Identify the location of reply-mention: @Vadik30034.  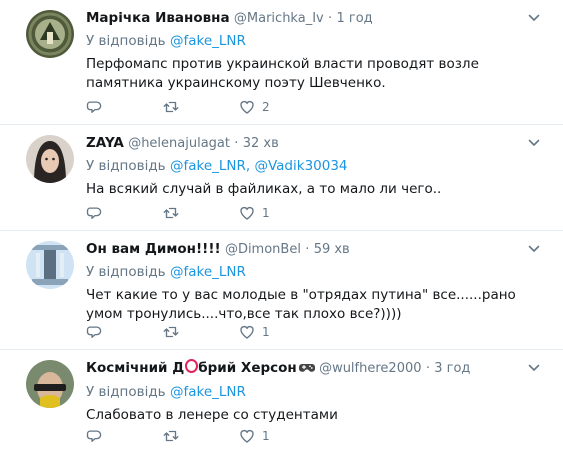
(300, 166).